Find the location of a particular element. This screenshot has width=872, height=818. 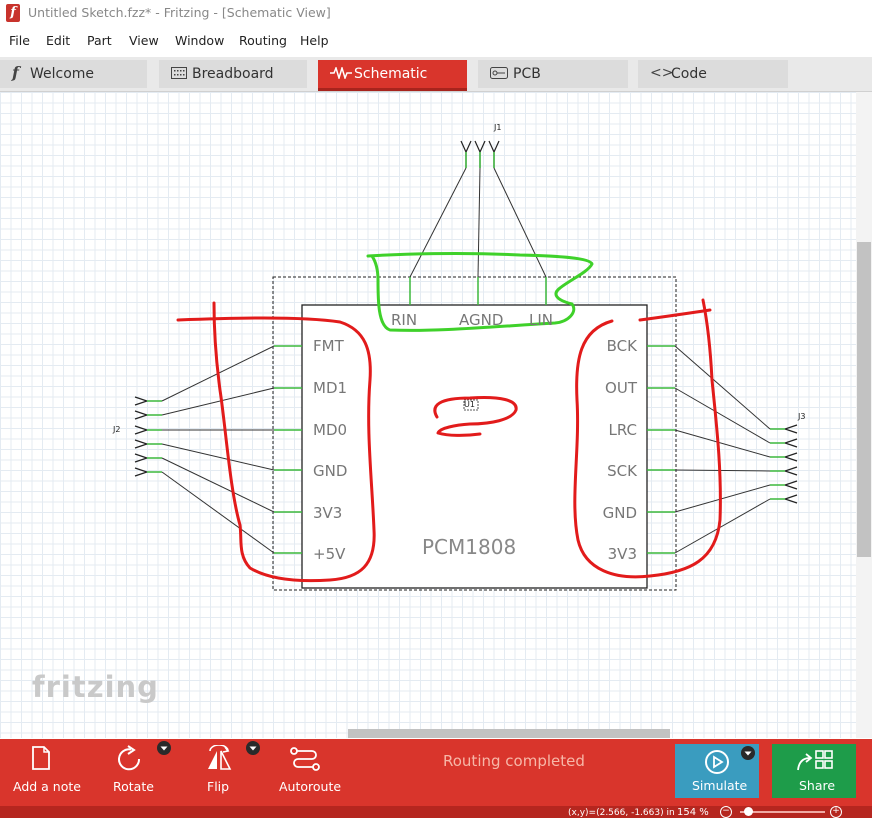

zoom-slider-handle is located at coordinates (748, 811).